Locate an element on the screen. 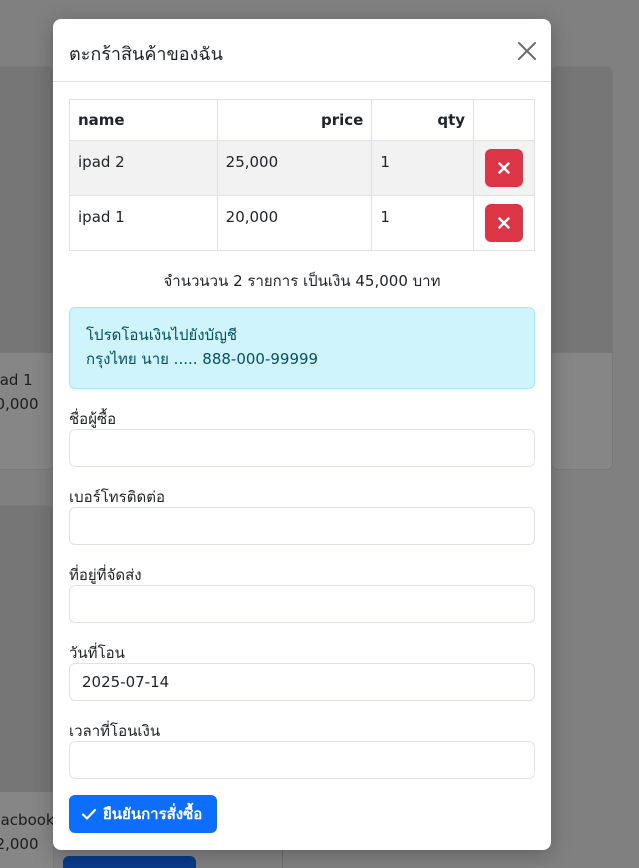 The height and width of the screenshot is (868, 639). check-icon is located at coordinates (89, 814).